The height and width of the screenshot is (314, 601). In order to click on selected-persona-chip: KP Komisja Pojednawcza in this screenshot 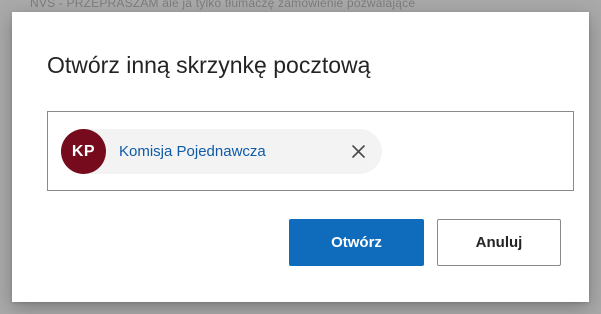, I will do `click(221, 151)`.